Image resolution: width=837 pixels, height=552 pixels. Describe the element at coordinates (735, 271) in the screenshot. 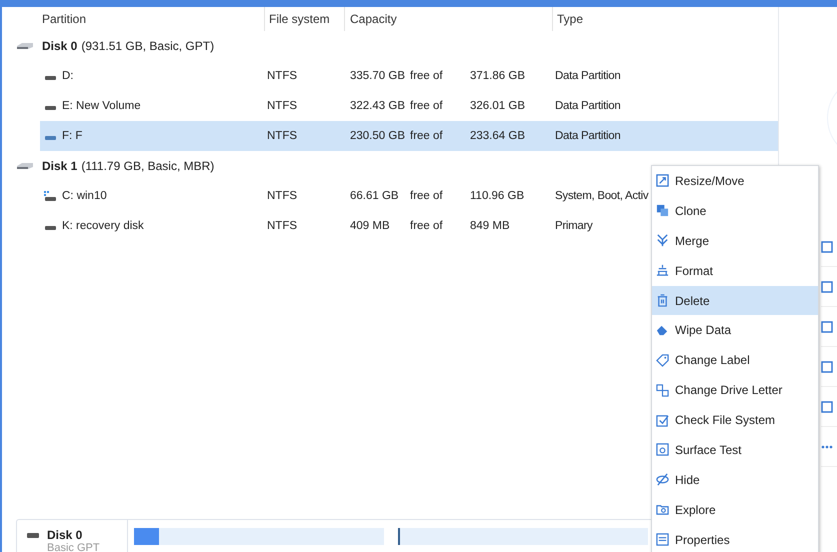

I see `menu-item: Format` at that location.